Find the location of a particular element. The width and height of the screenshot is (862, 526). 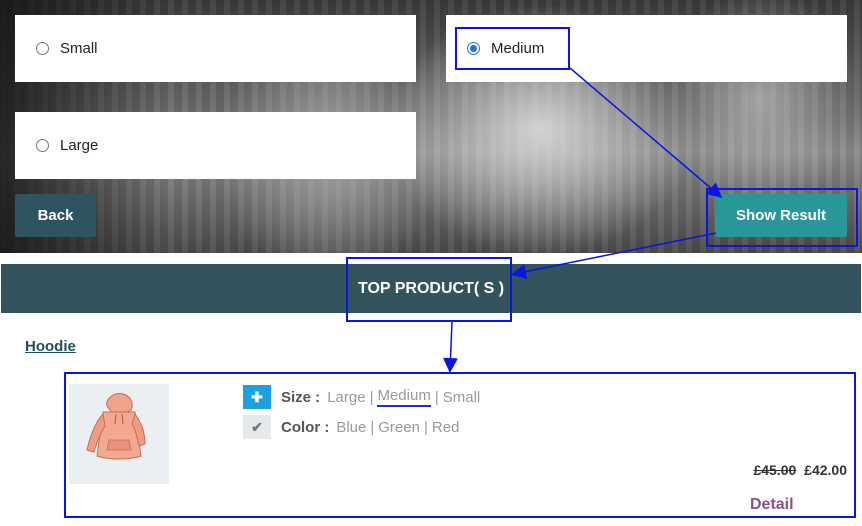

radio-small is located at coordinates (42, 48).